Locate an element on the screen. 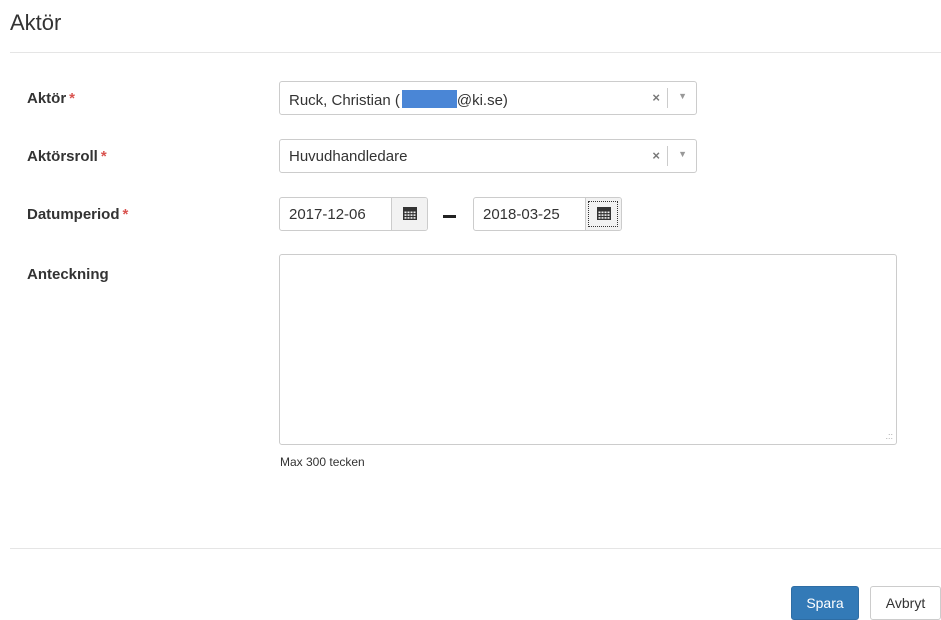  role-label-text: Aktörsroll is located at coordinates (62, 156).